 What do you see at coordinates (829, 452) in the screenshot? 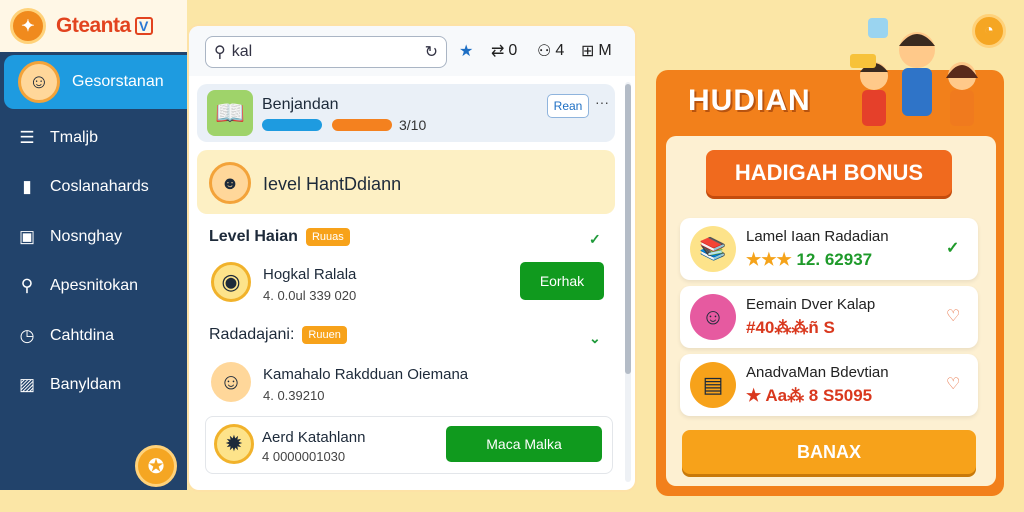
I see `bonus-action-button: BANAX` at bounding box center [829, 452].